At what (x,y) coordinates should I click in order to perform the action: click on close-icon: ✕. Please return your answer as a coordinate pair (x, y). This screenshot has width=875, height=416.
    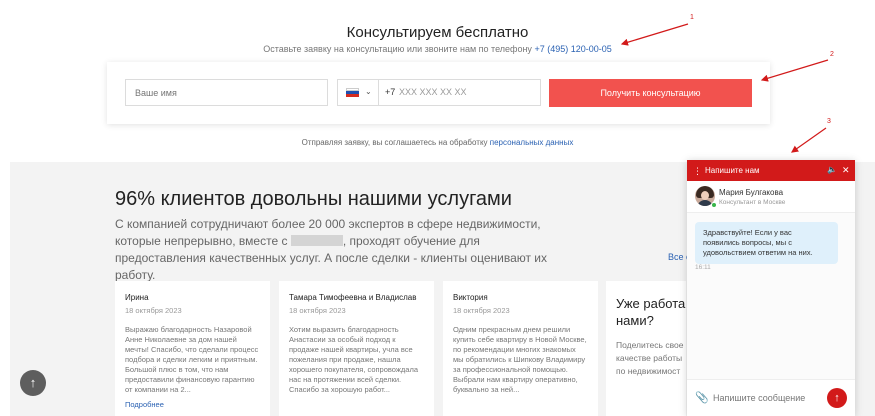
    Looking at the image, I should click on (846, 170).